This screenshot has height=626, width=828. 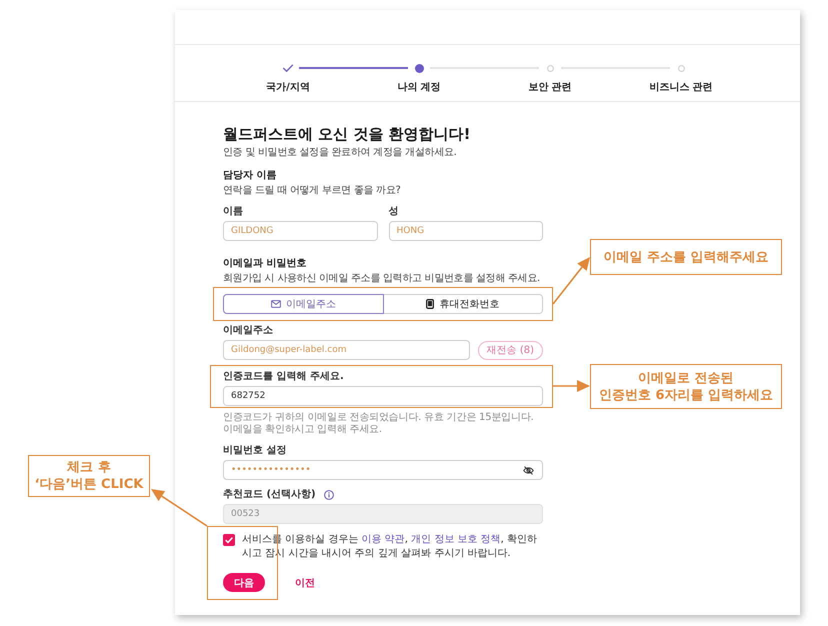 I want to click on name-input: HONG, so click(x=465, y=231).